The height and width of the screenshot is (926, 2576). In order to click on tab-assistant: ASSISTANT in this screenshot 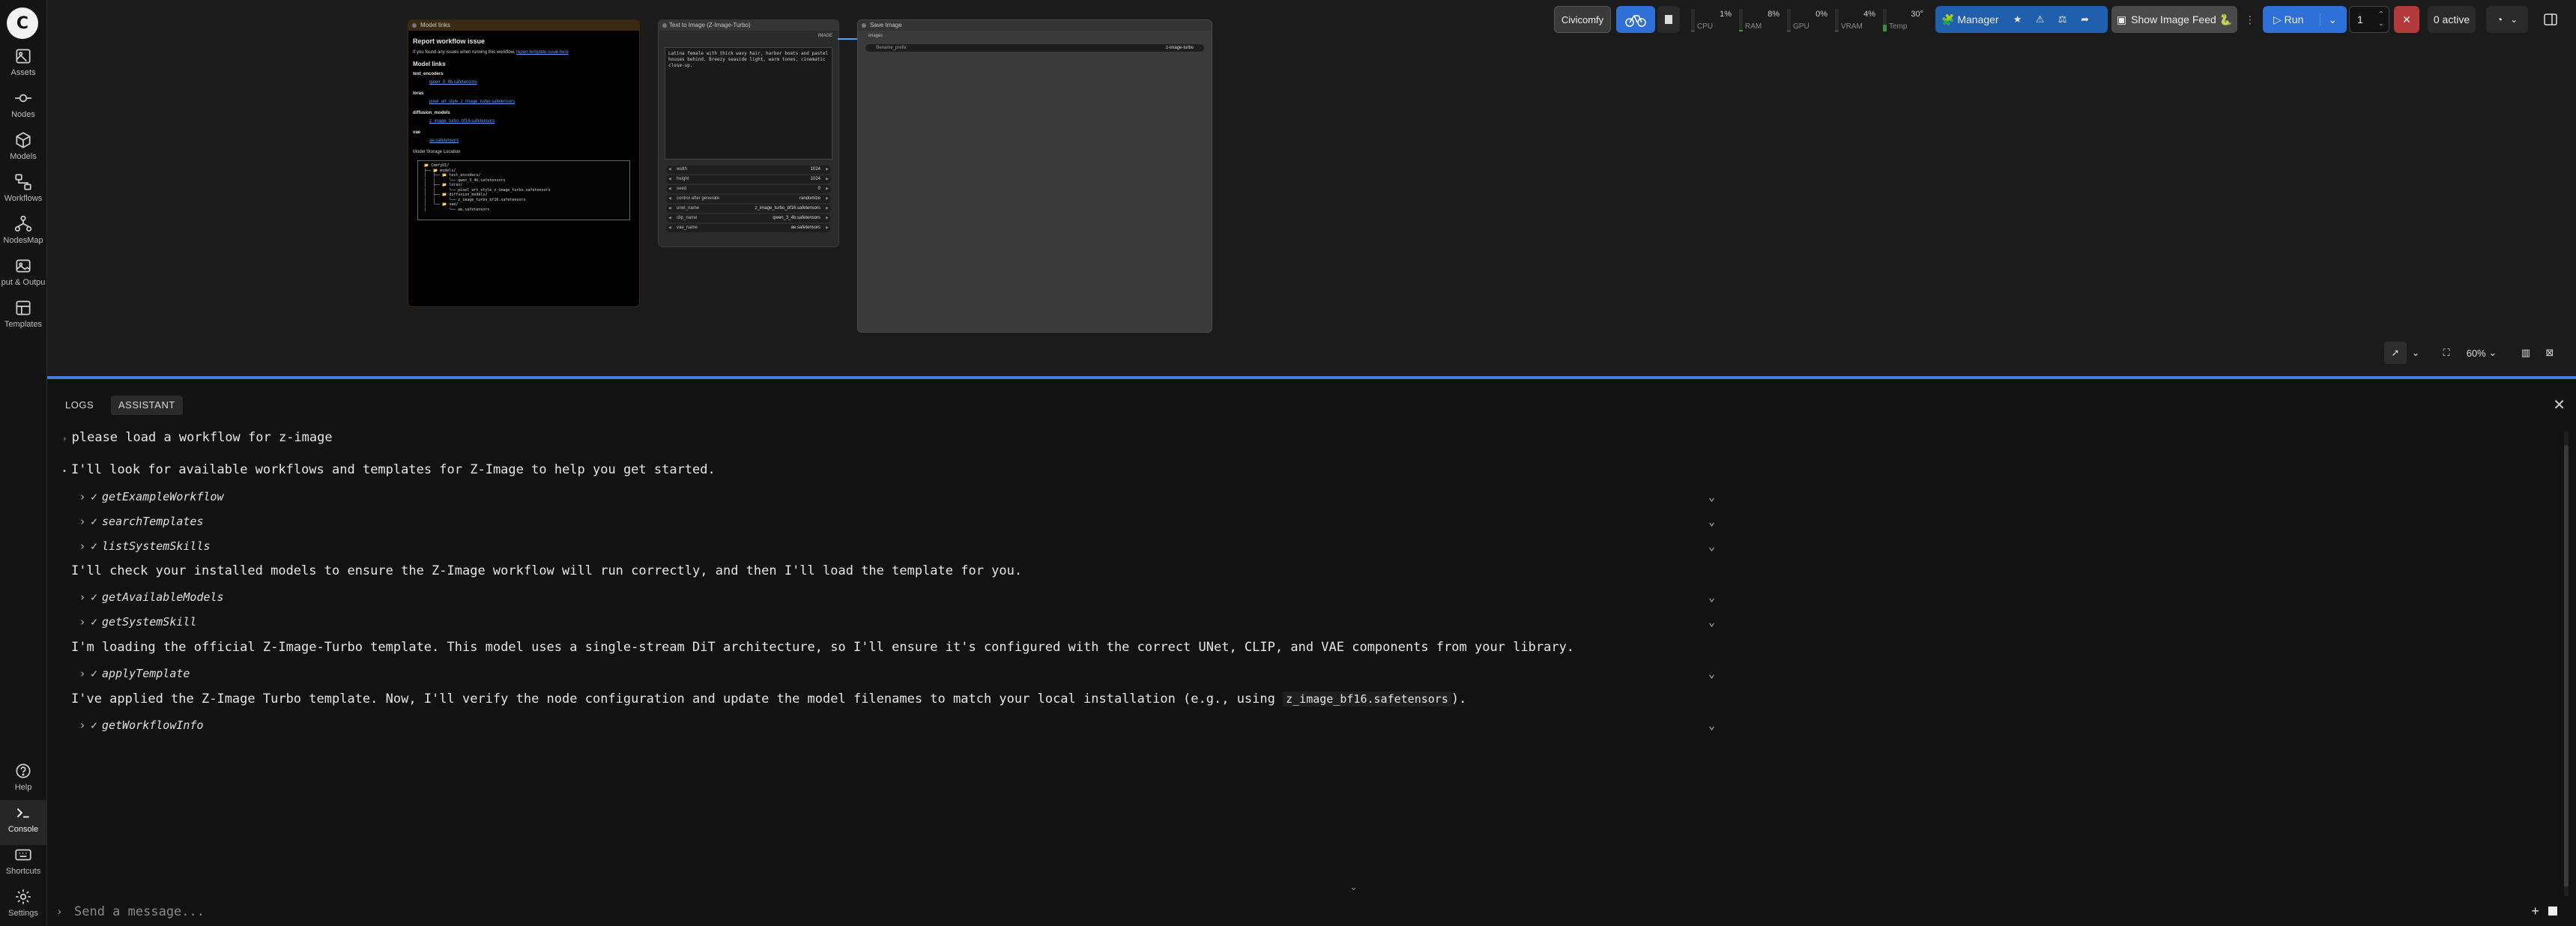, I will do `click(147, 405)`.